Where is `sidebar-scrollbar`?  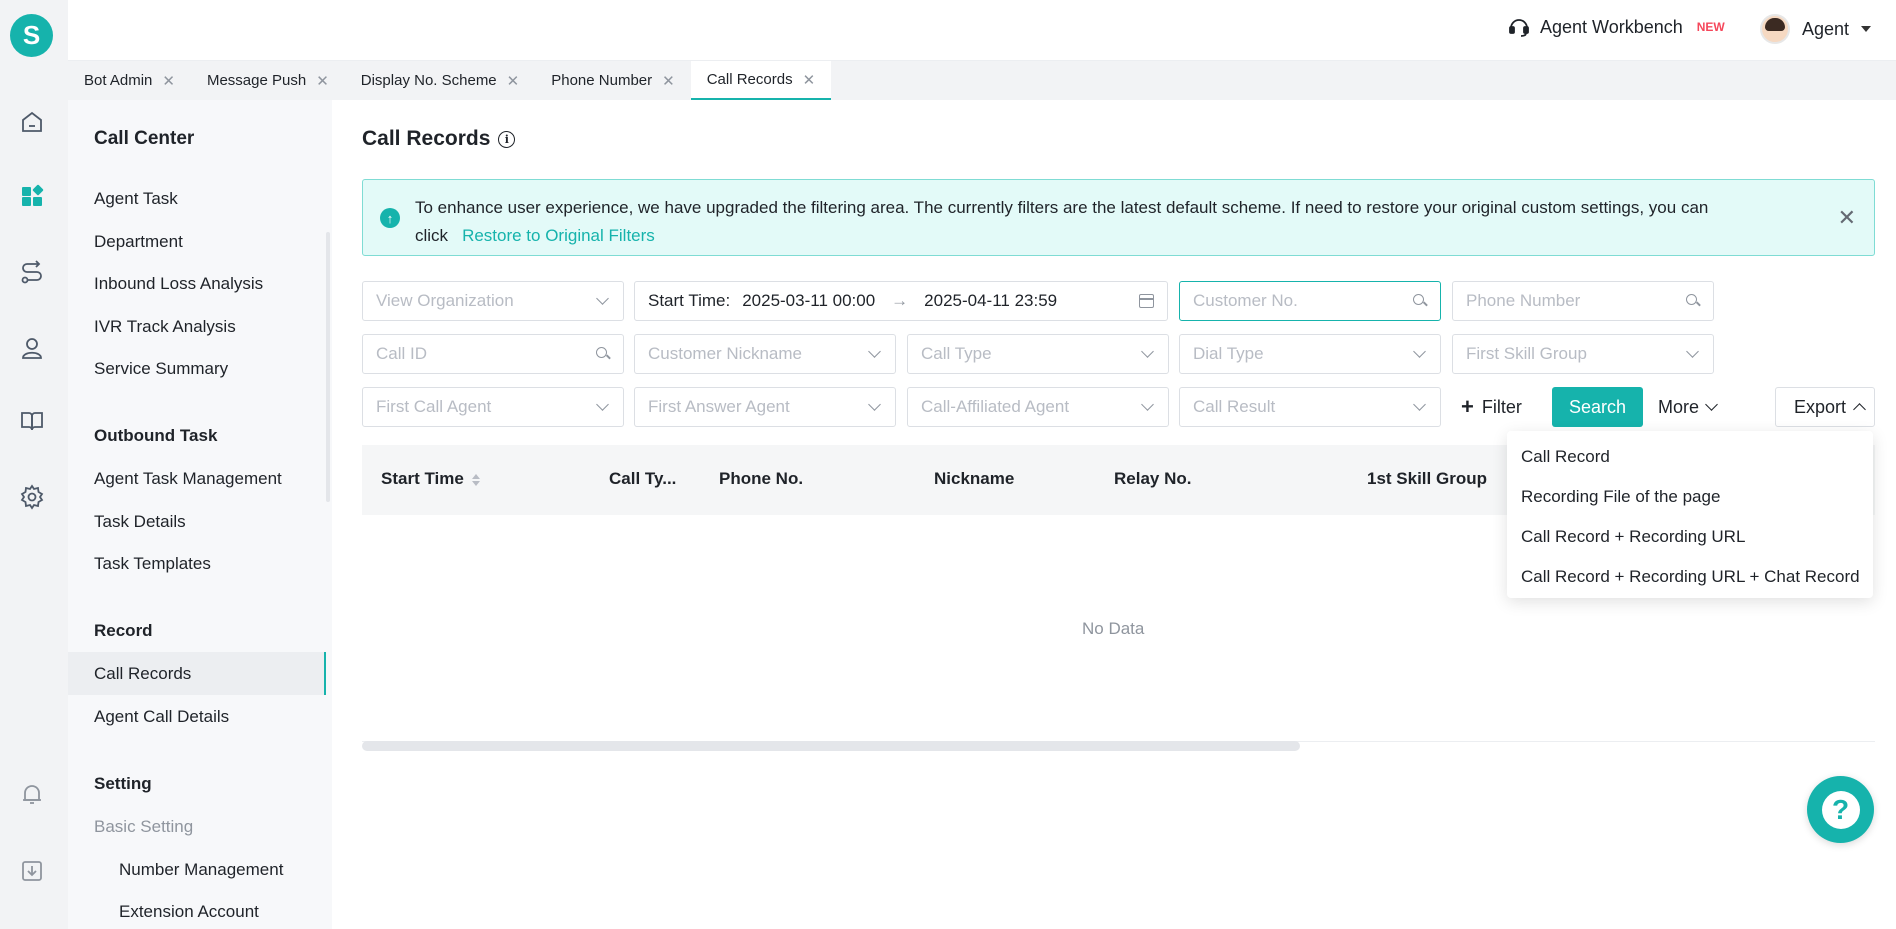 sidebar-scrollbar is located at coordinates (328, 367).